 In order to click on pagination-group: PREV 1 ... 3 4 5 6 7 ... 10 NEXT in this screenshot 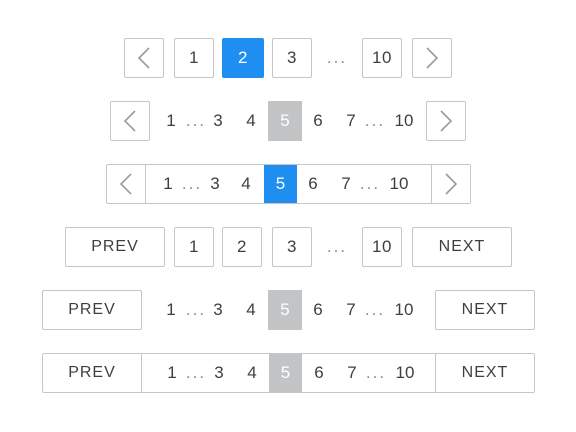, I will do `click(288, 373)`.